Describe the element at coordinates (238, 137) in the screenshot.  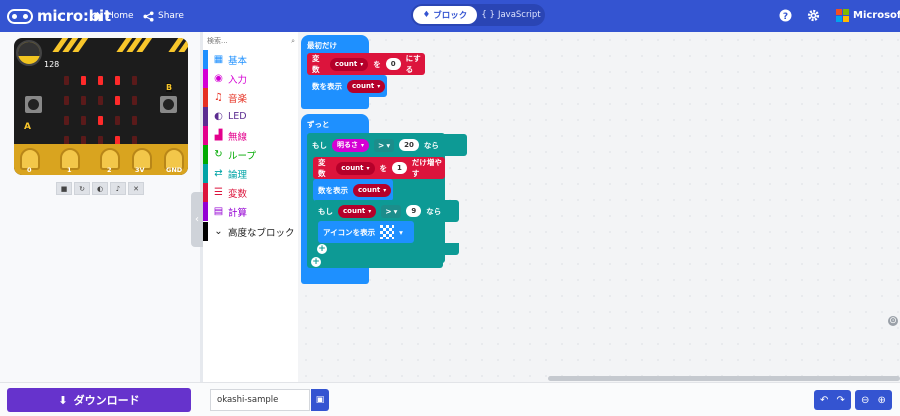
I see `category-label: 無線` at that location.